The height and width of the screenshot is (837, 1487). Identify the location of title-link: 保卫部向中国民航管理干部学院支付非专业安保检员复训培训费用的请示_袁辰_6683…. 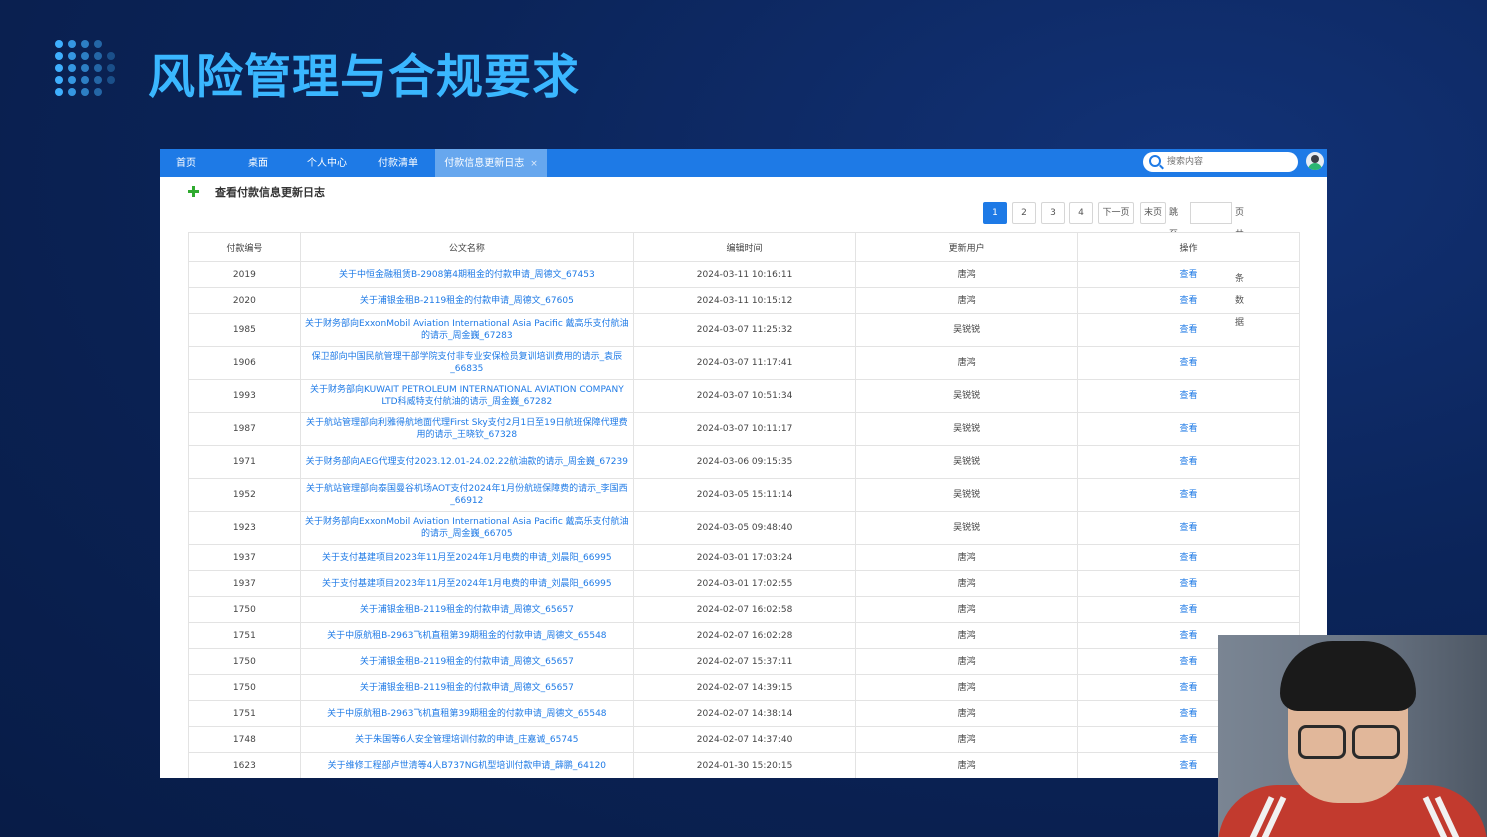
(466, 363).